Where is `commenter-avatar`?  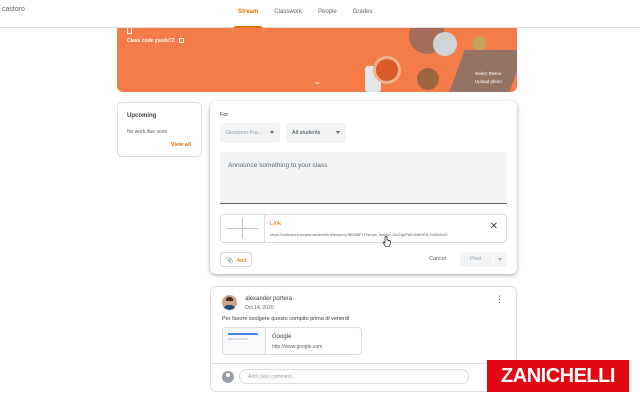
commenter-avatar is located at coordinates (228, 377).